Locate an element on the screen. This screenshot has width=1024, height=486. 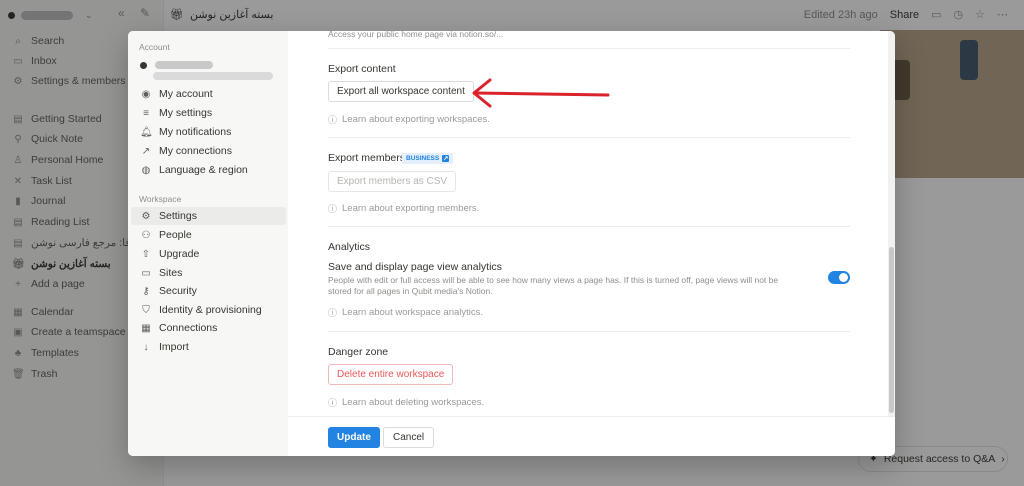
toggle-knob is located at coordinates (843, 277).